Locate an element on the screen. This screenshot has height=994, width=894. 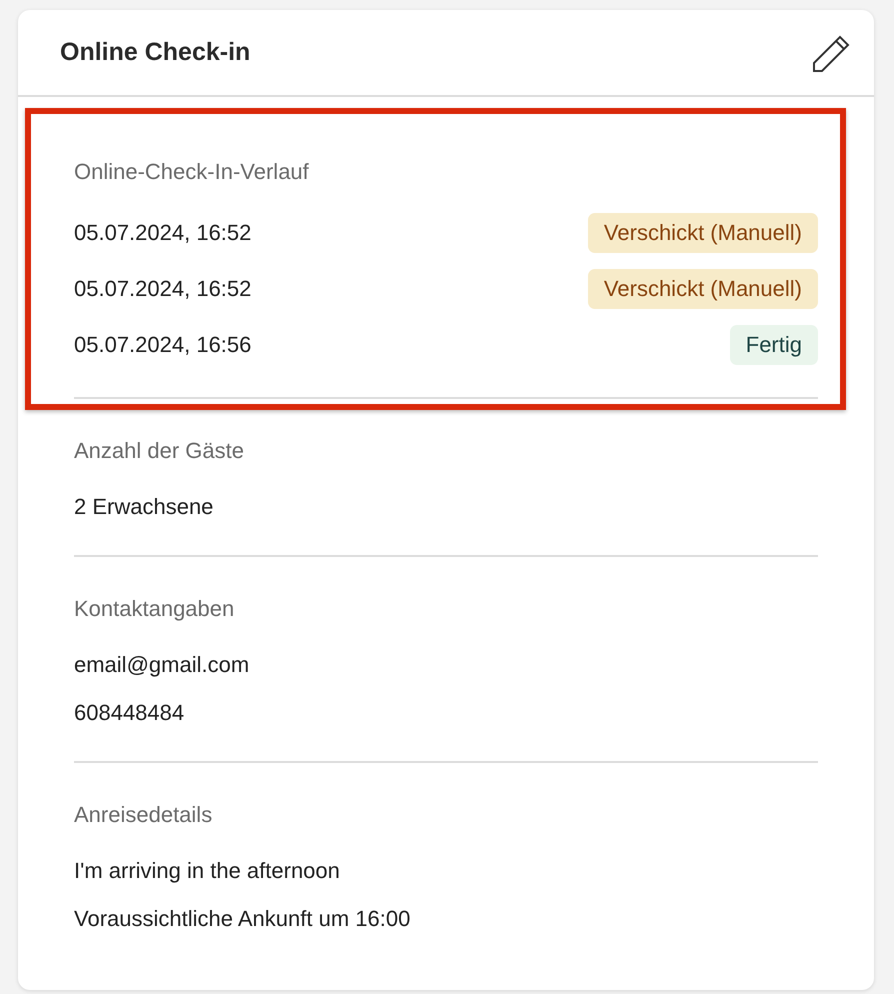
section-label: Kontaktangaben is located at coordinates (155, 609).